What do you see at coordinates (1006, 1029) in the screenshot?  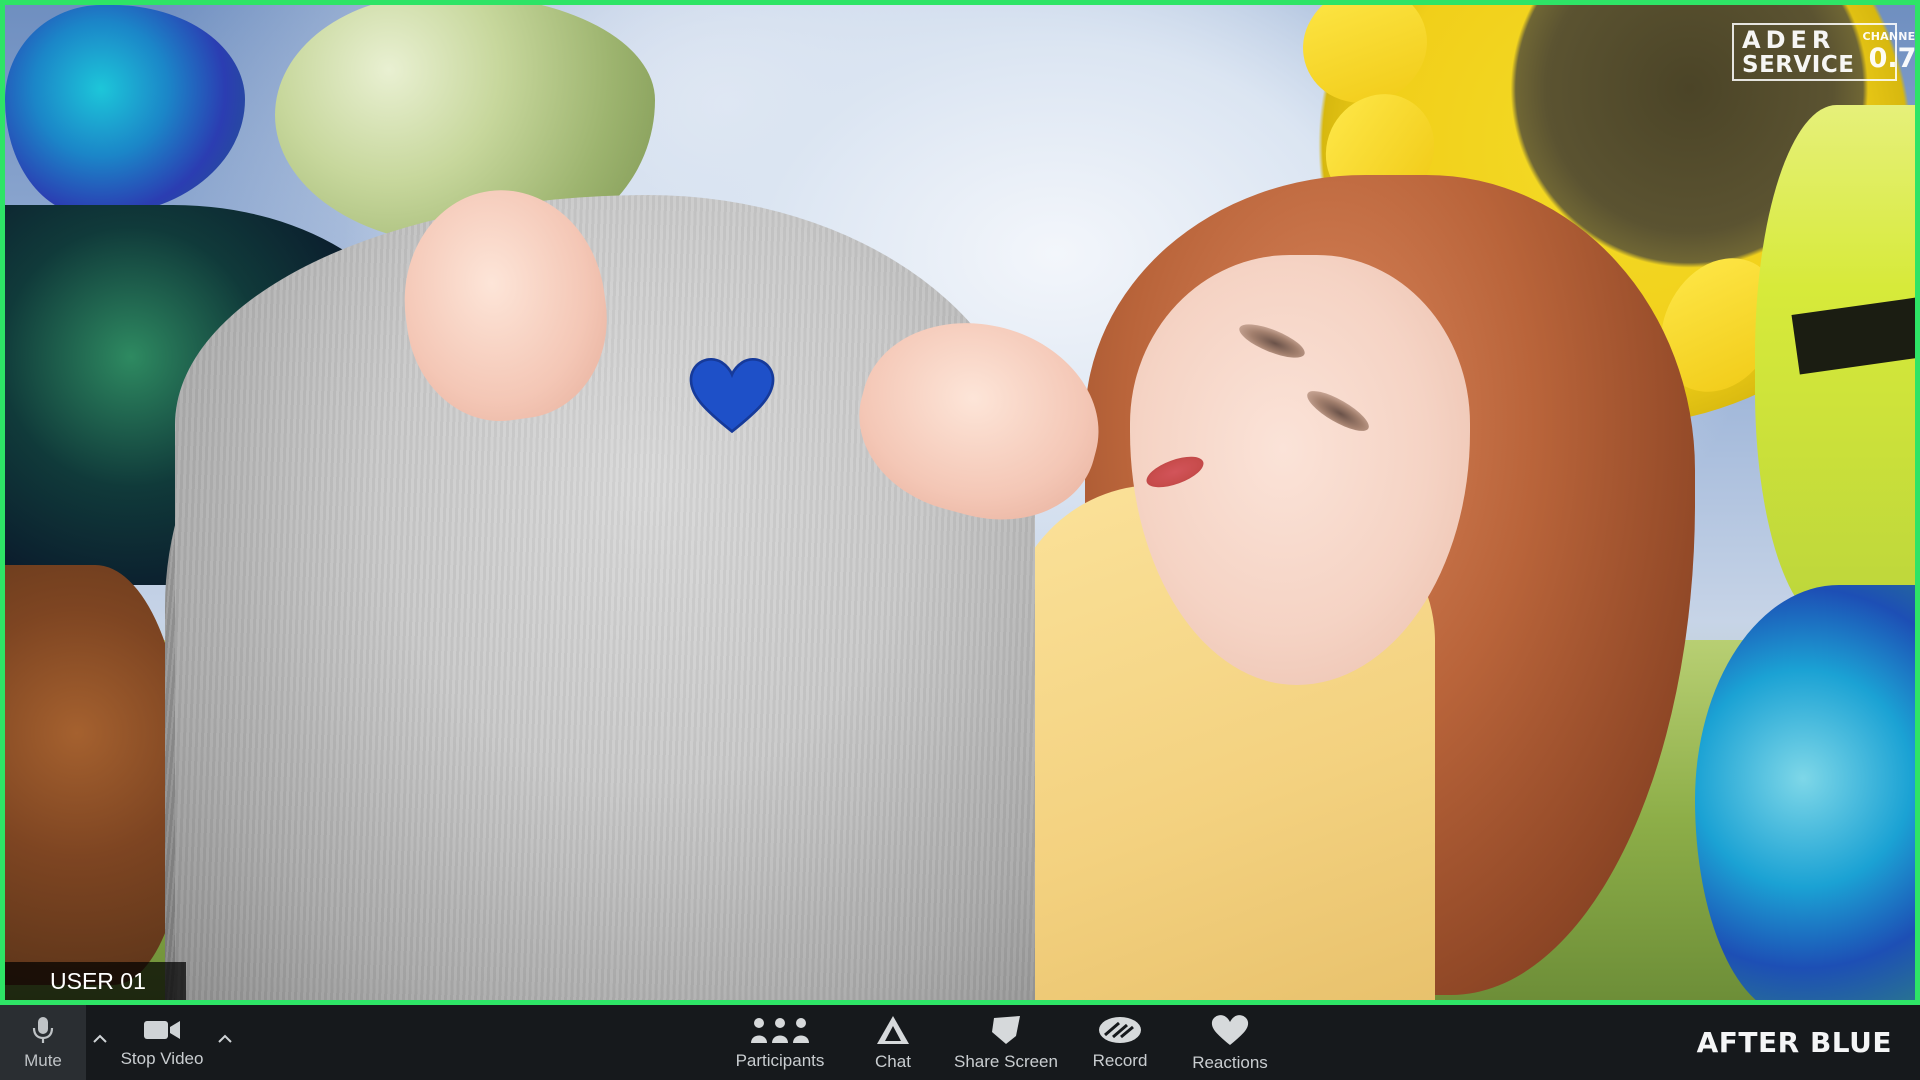 I see `share-screen-icon` at bounding box center [1006, 1029].